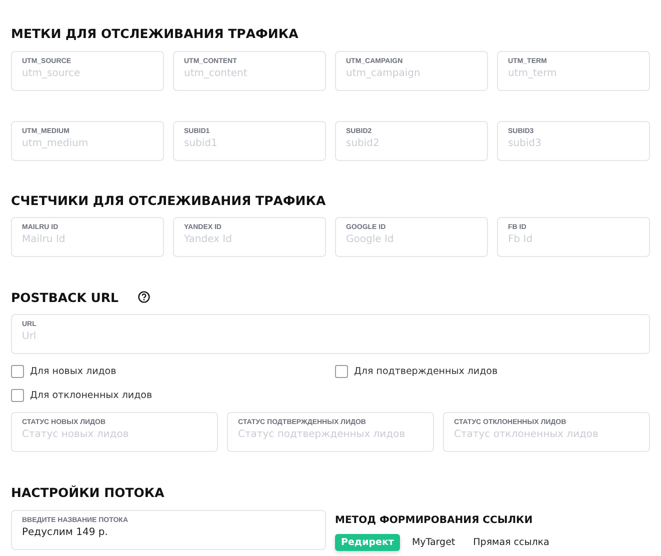  What do you see at coordinates (511, 542) in the screenshot?
I see `link-method-tab: Прямая ссылка` at bounding box center [511, 542].